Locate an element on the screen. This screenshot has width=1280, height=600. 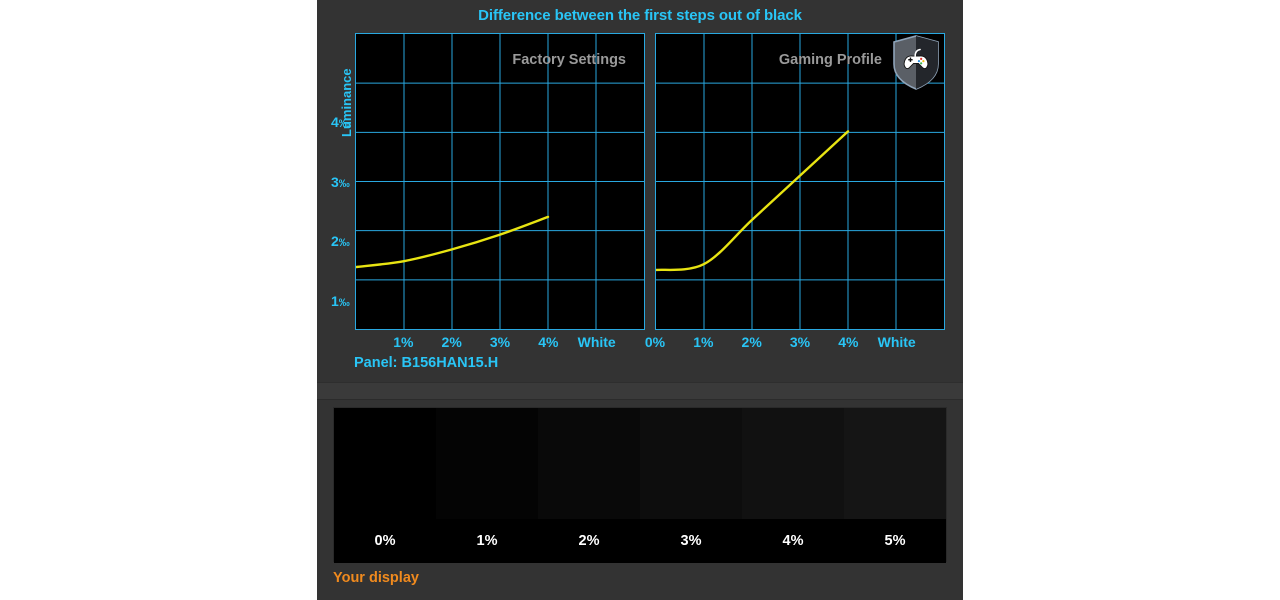
gradient-bands is located at coordinates (640, 463).